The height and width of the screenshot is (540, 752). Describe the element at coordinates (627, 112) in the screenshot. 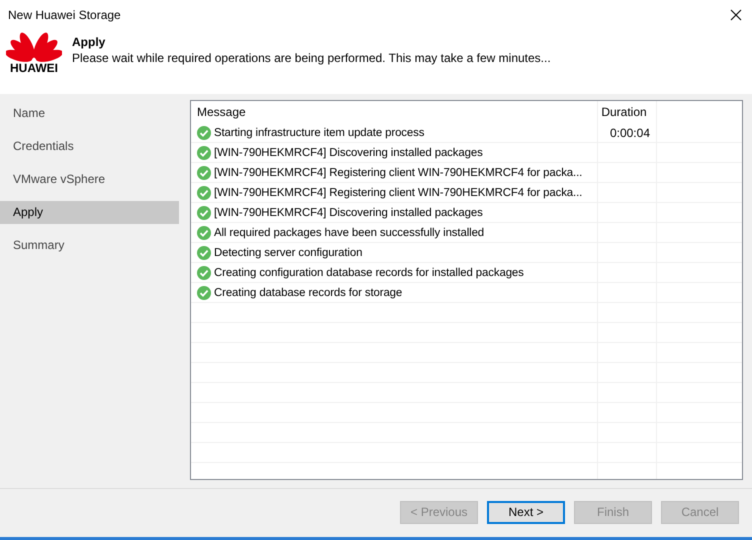

I see `column-header: Duration` at that location.